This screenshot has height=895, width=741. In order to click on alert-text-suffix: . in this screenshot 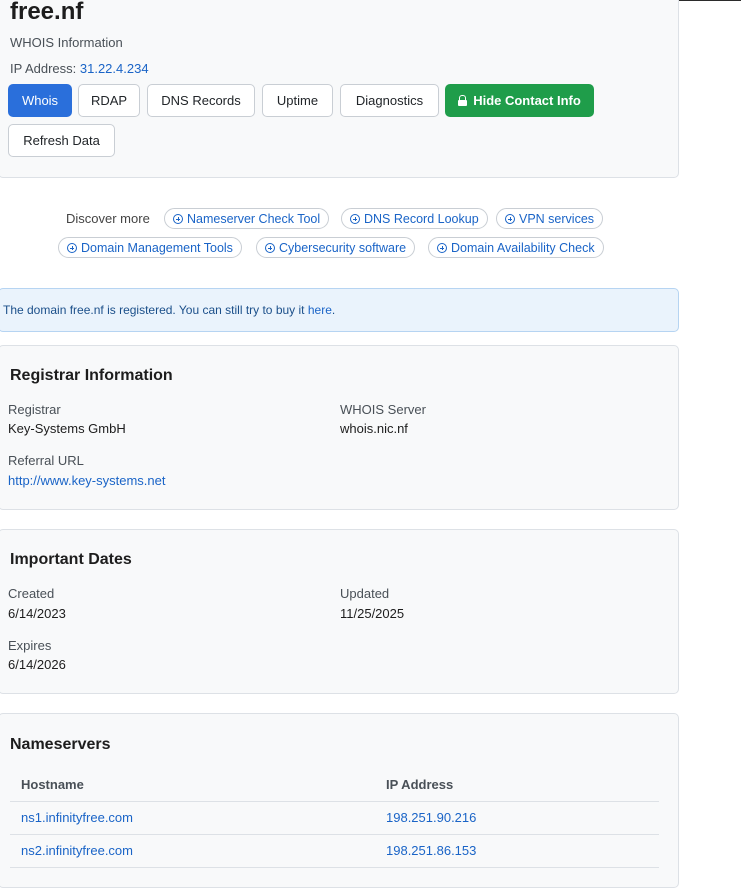, I will do `click(333, 310)`.